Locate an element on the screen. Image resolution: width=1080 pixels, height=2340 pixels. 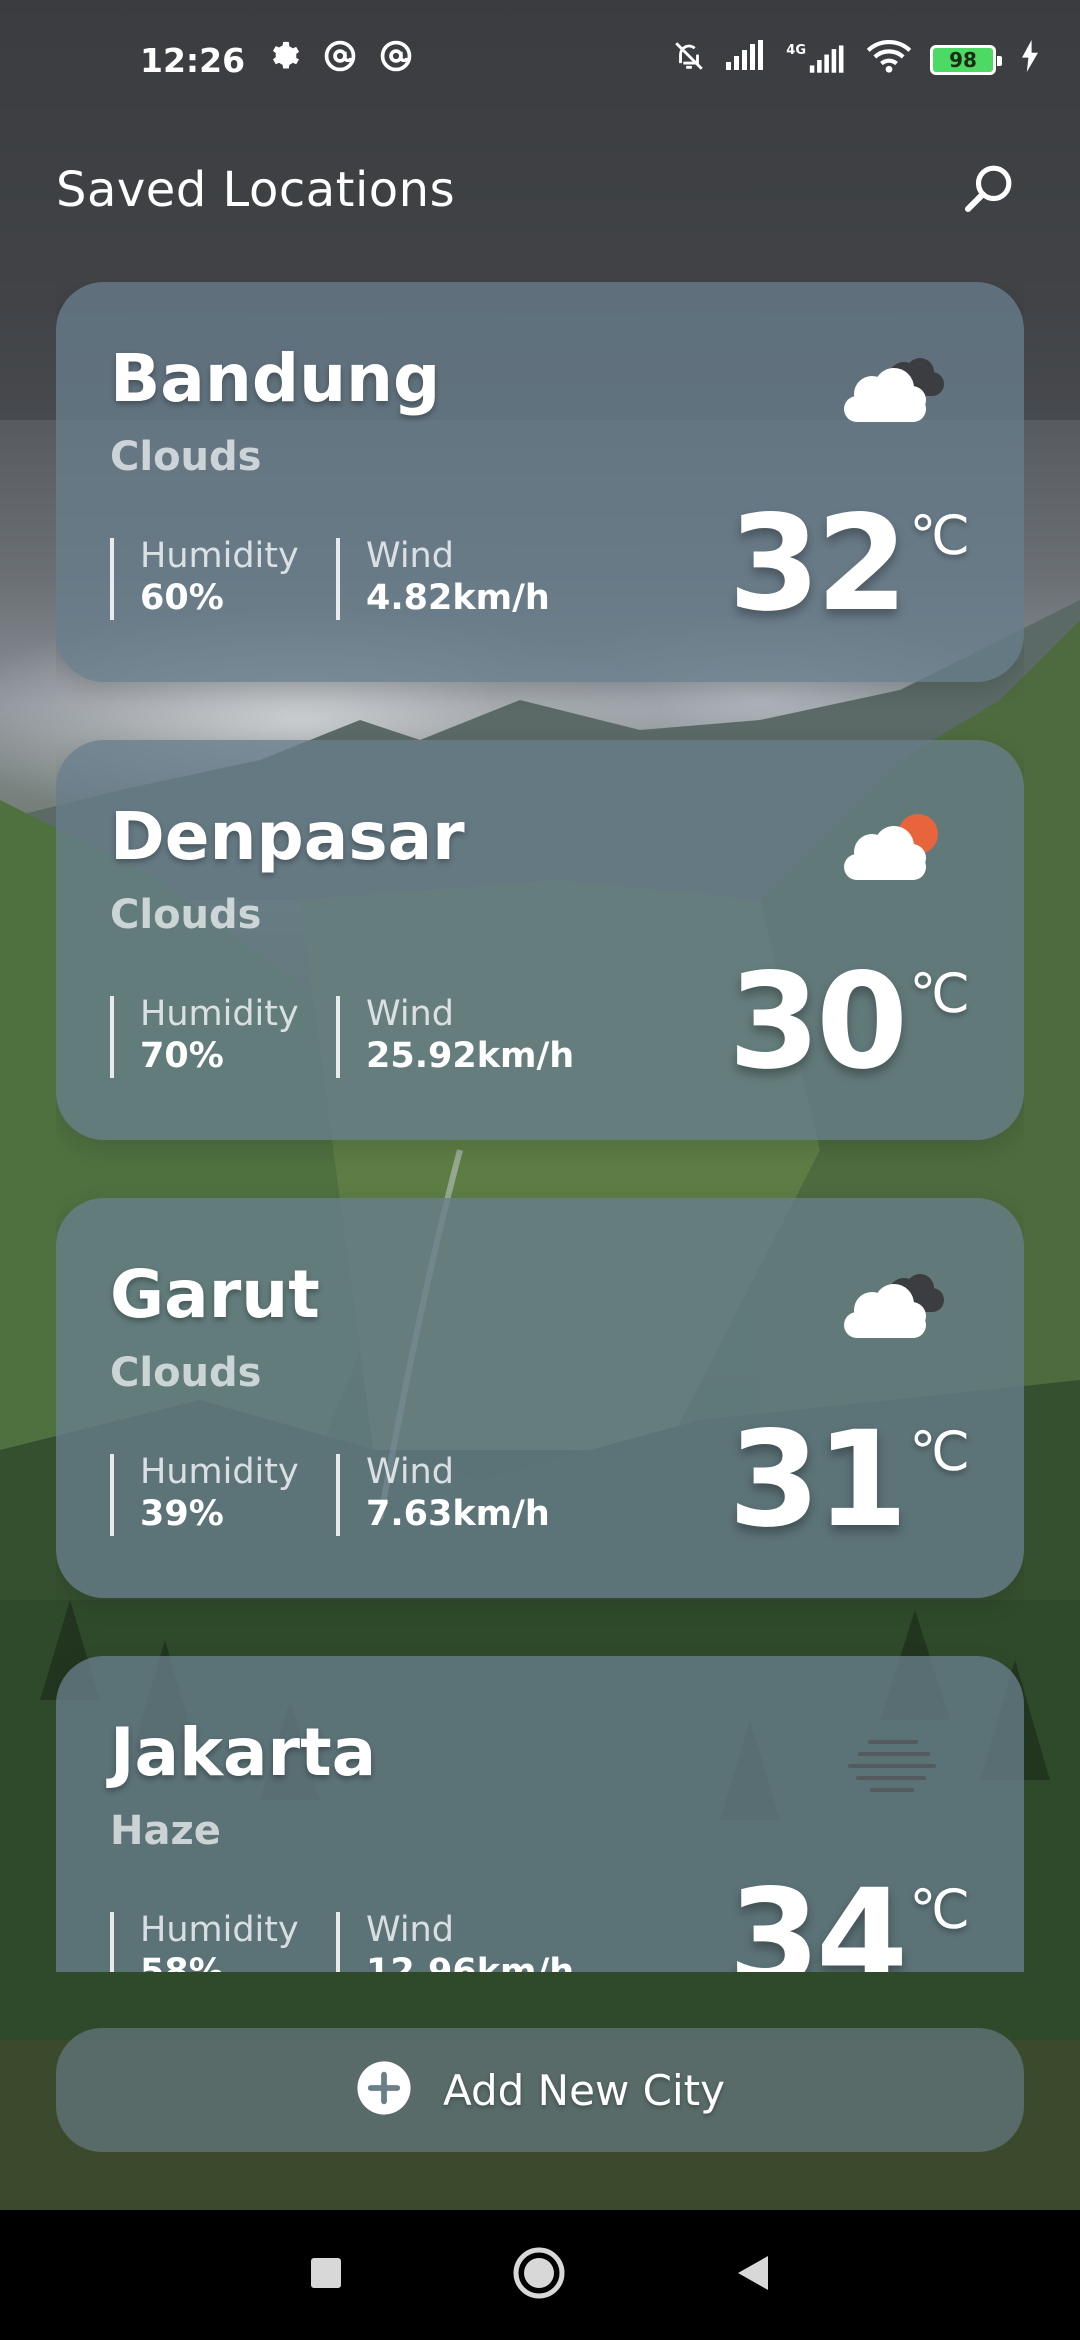
wind-value: 12.96km/h is located at coordinates (470, 1962).